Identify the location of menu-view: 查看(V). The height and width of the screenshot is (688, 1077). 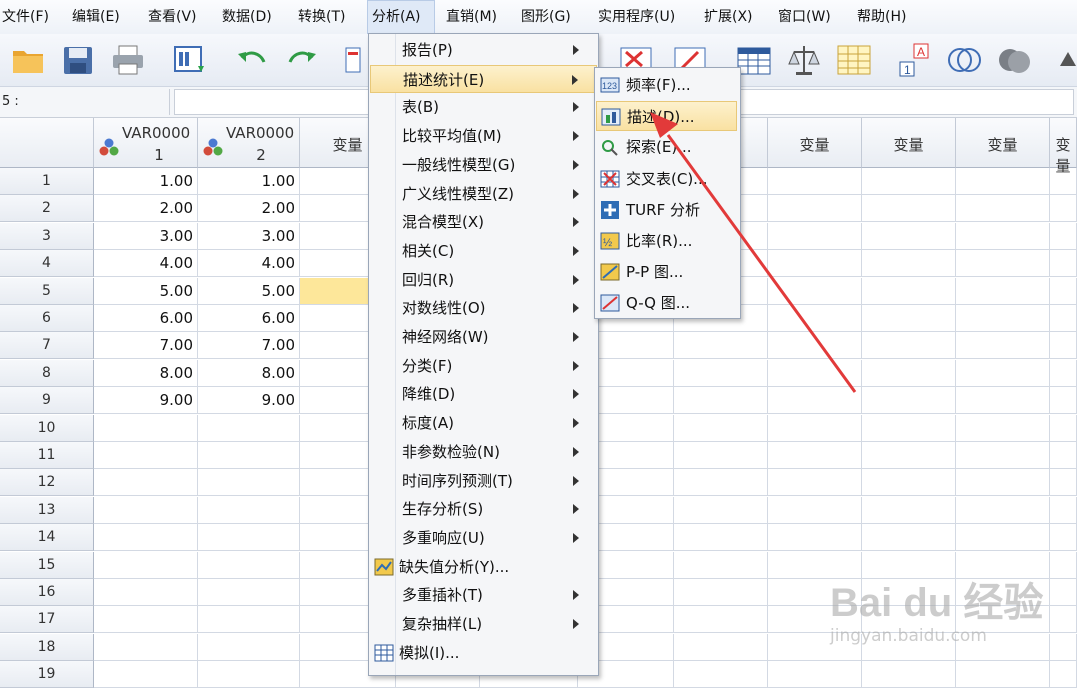
(172, 17).